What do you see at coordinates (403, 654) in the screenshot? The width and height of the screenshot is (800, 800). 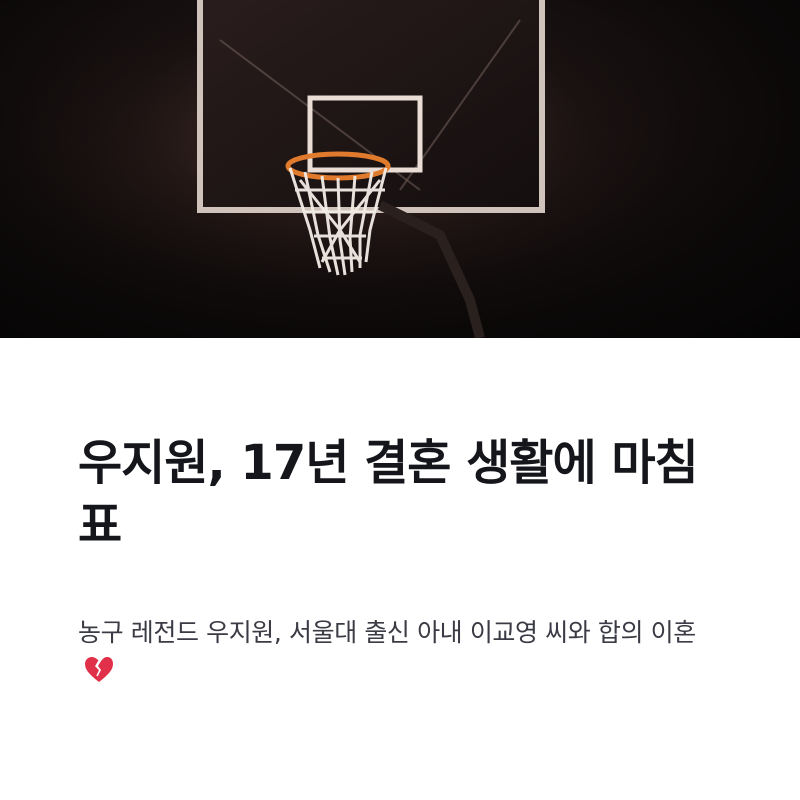 I see `article-subtitle: 농구 레전드 우지원, 서울대 출신 아내 이교영 씨와 합의 이혼` at bounding box center [403, 654].